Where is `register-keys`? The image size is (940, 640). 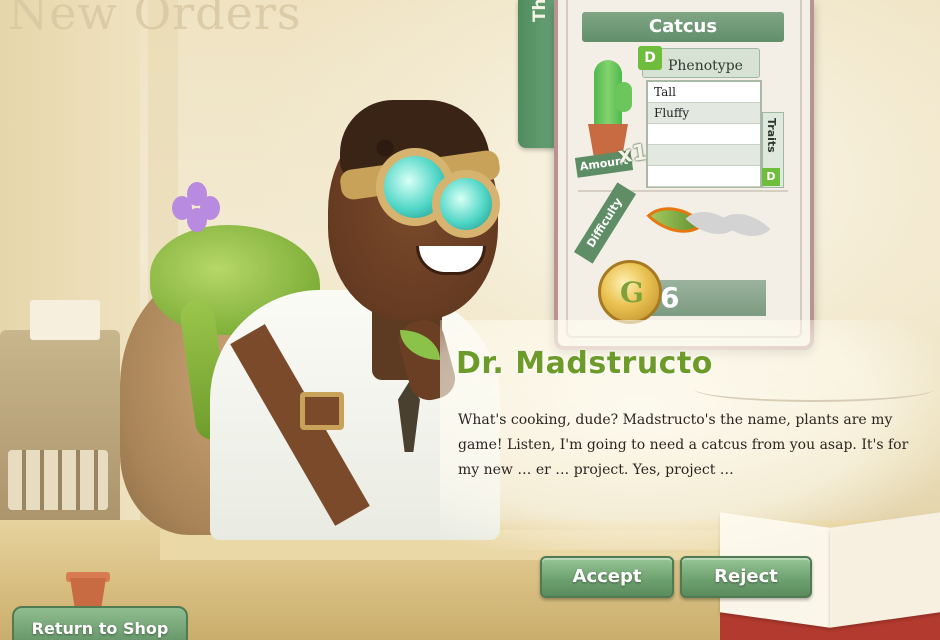
register-keys is located at coordinates (58, 480).